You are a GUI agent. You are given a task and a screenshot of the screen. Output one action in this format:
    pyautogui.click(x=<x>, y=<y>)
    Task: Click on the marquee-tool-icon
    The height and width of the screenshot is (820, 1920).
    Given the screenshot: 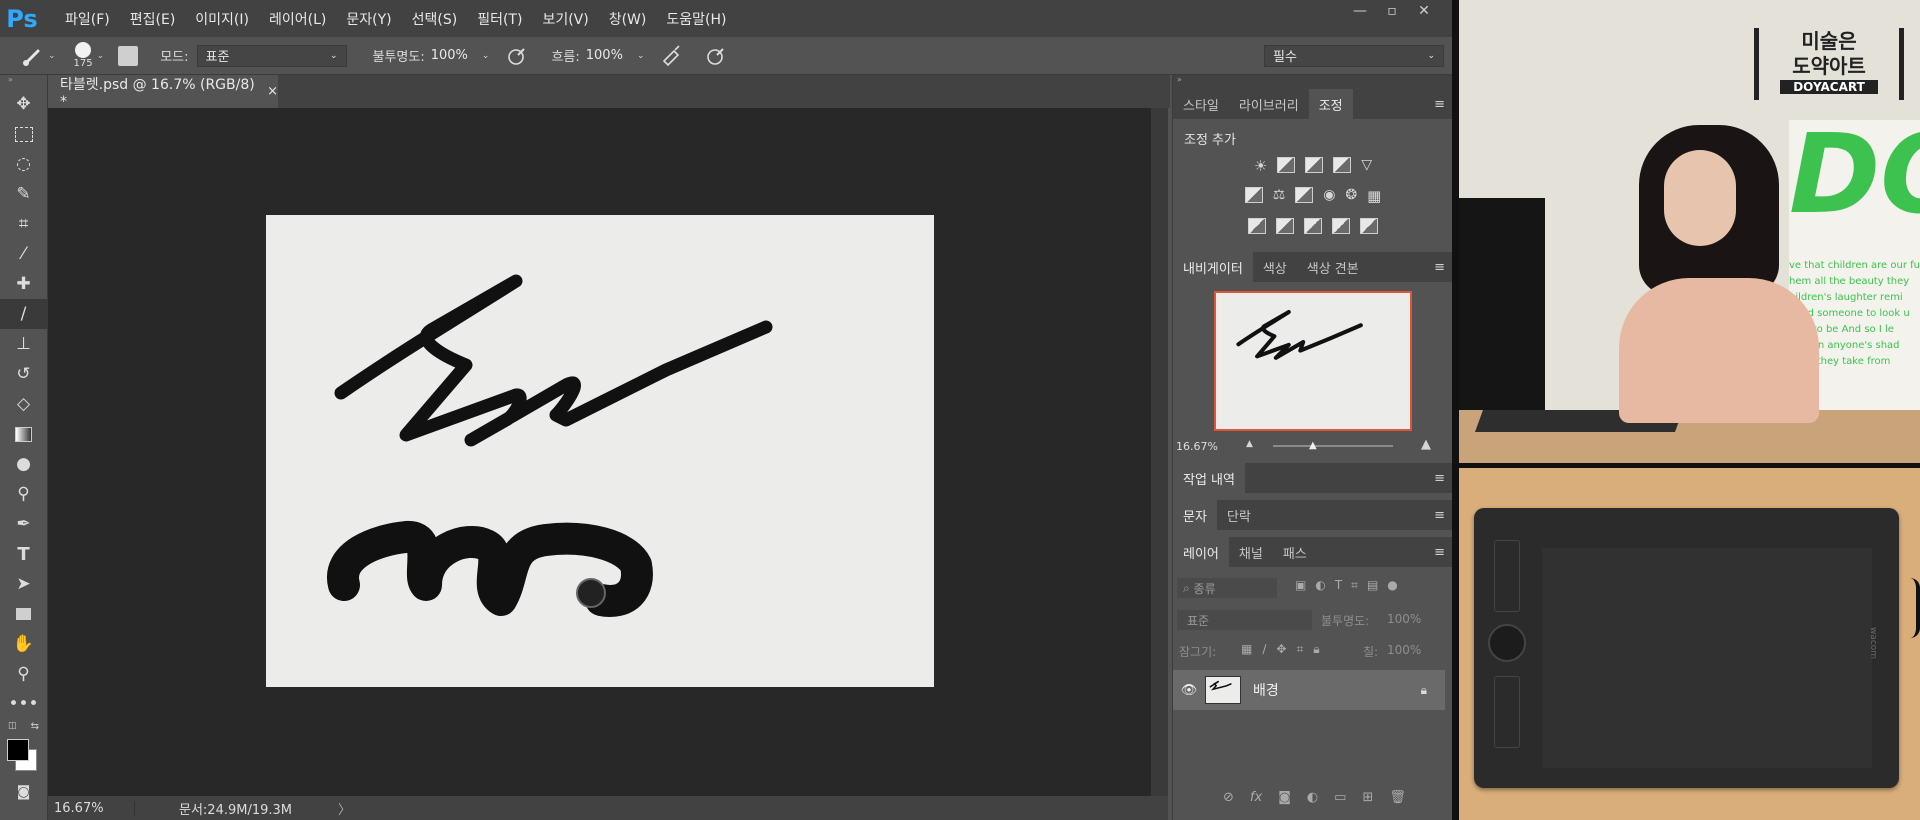 What is the action you would take?
    pyautogui.click(x=23, y=134)
    